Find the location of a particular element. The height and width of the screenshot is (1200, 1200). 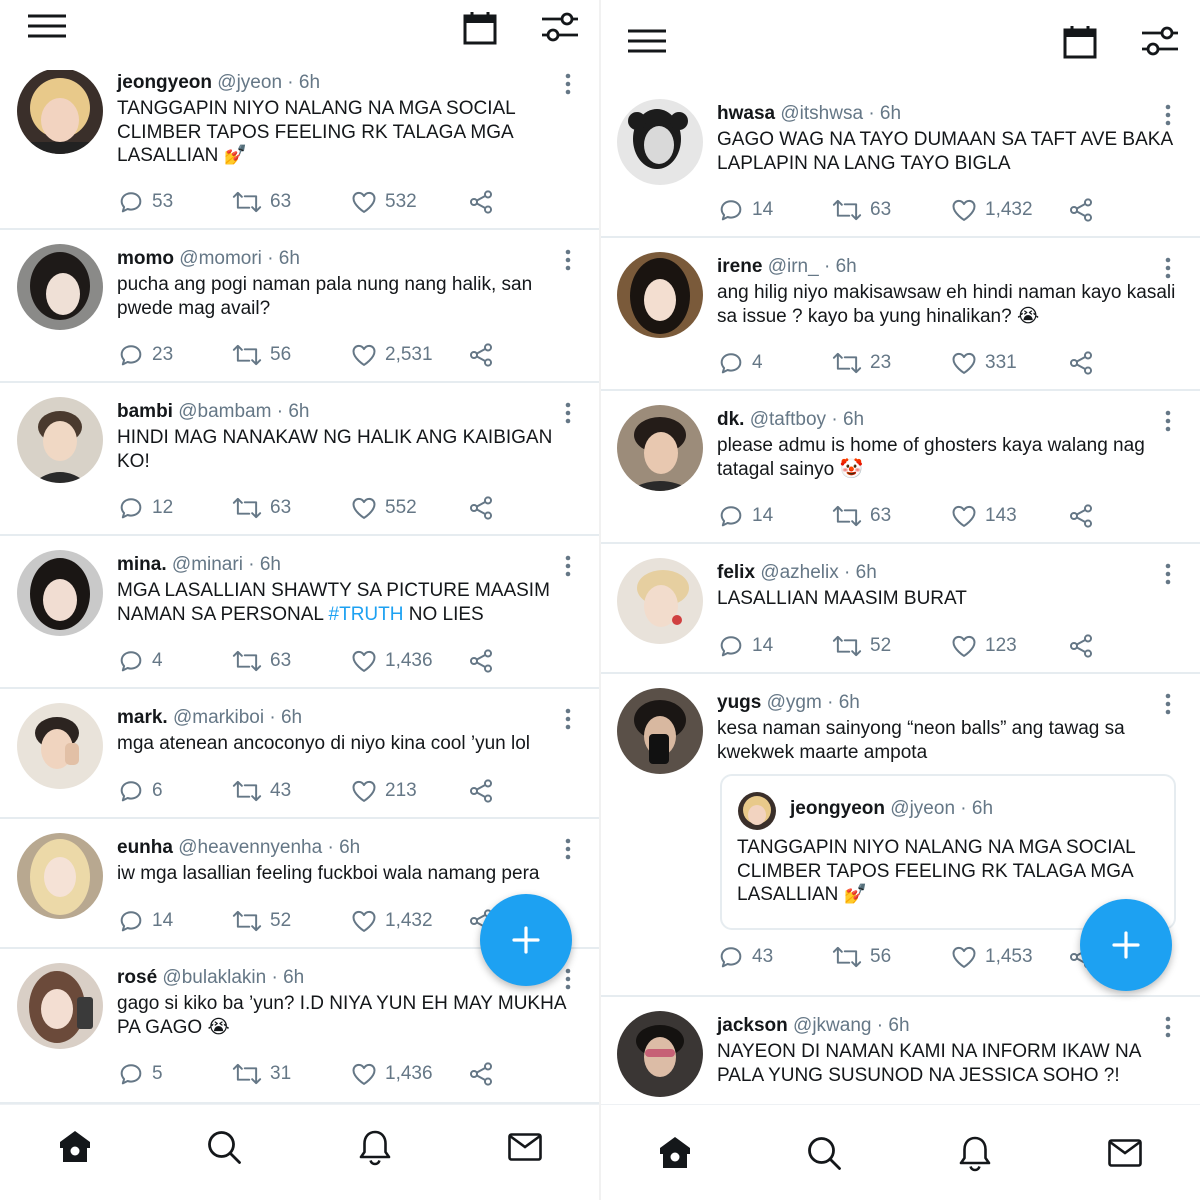

retweet-button: 43 is located at coordinates (261, 791).